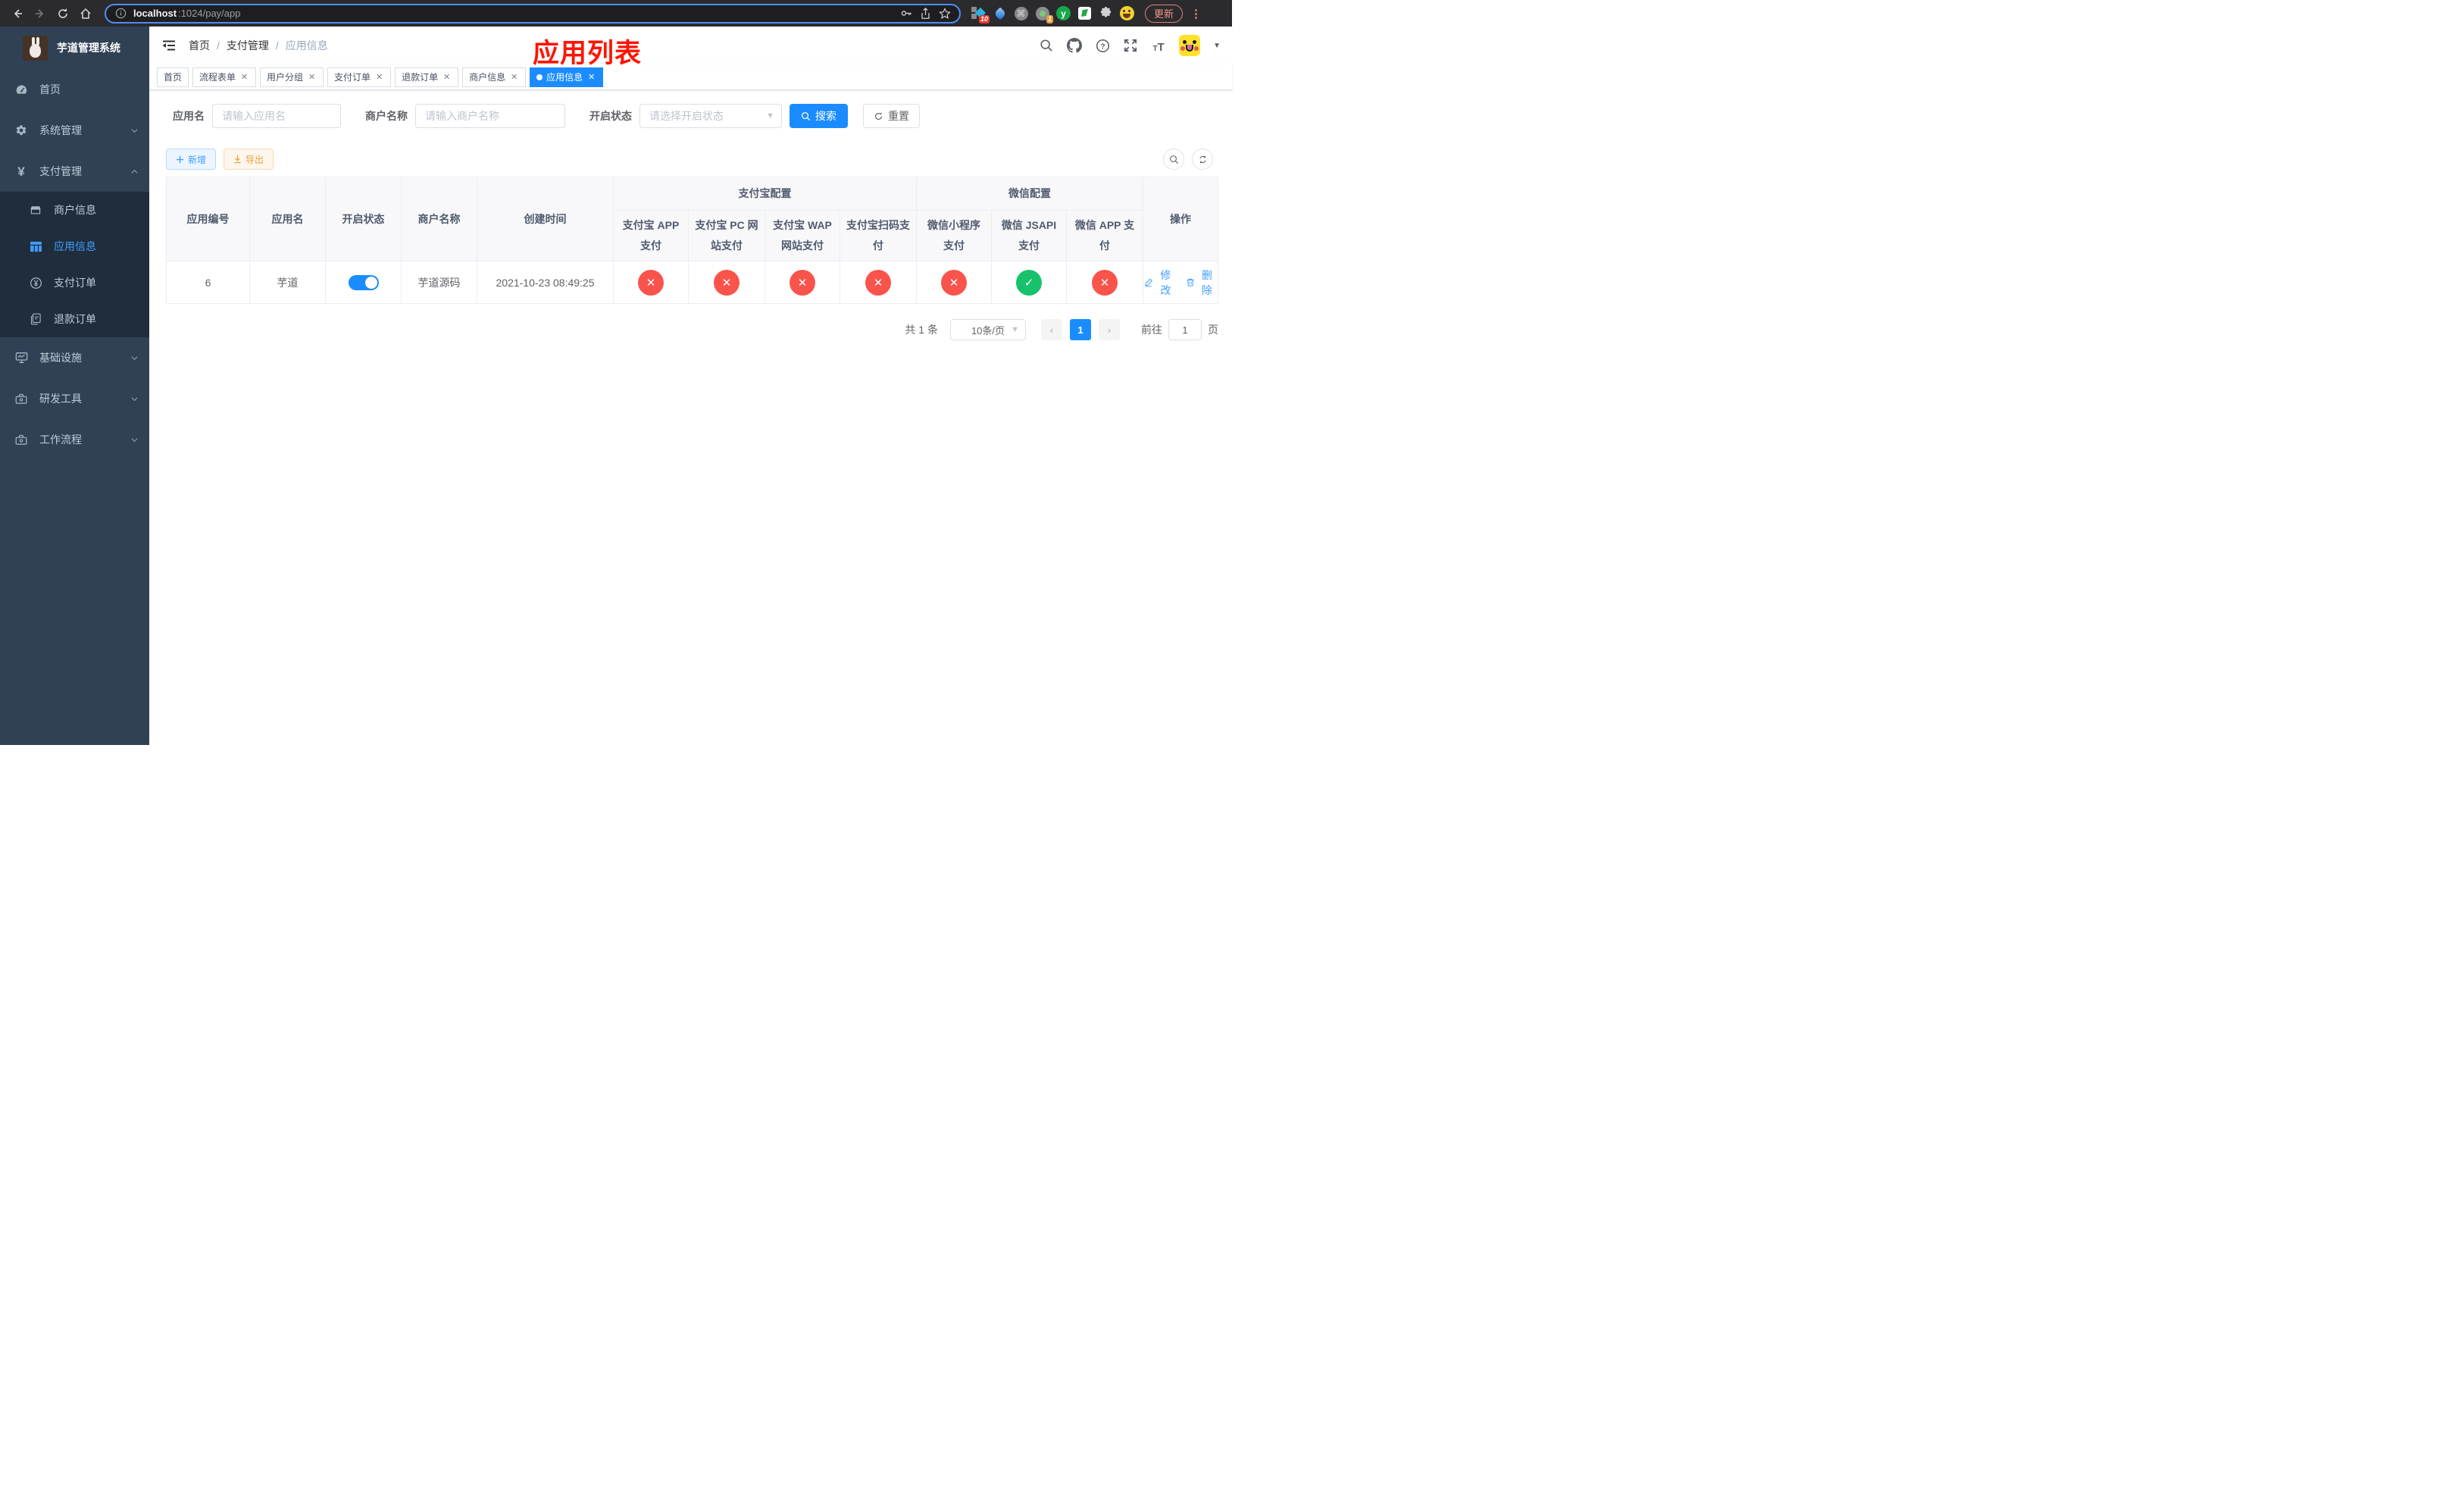  I want to click on col-header-wechat-mini: 微信小程序支付, so click(954, 235).